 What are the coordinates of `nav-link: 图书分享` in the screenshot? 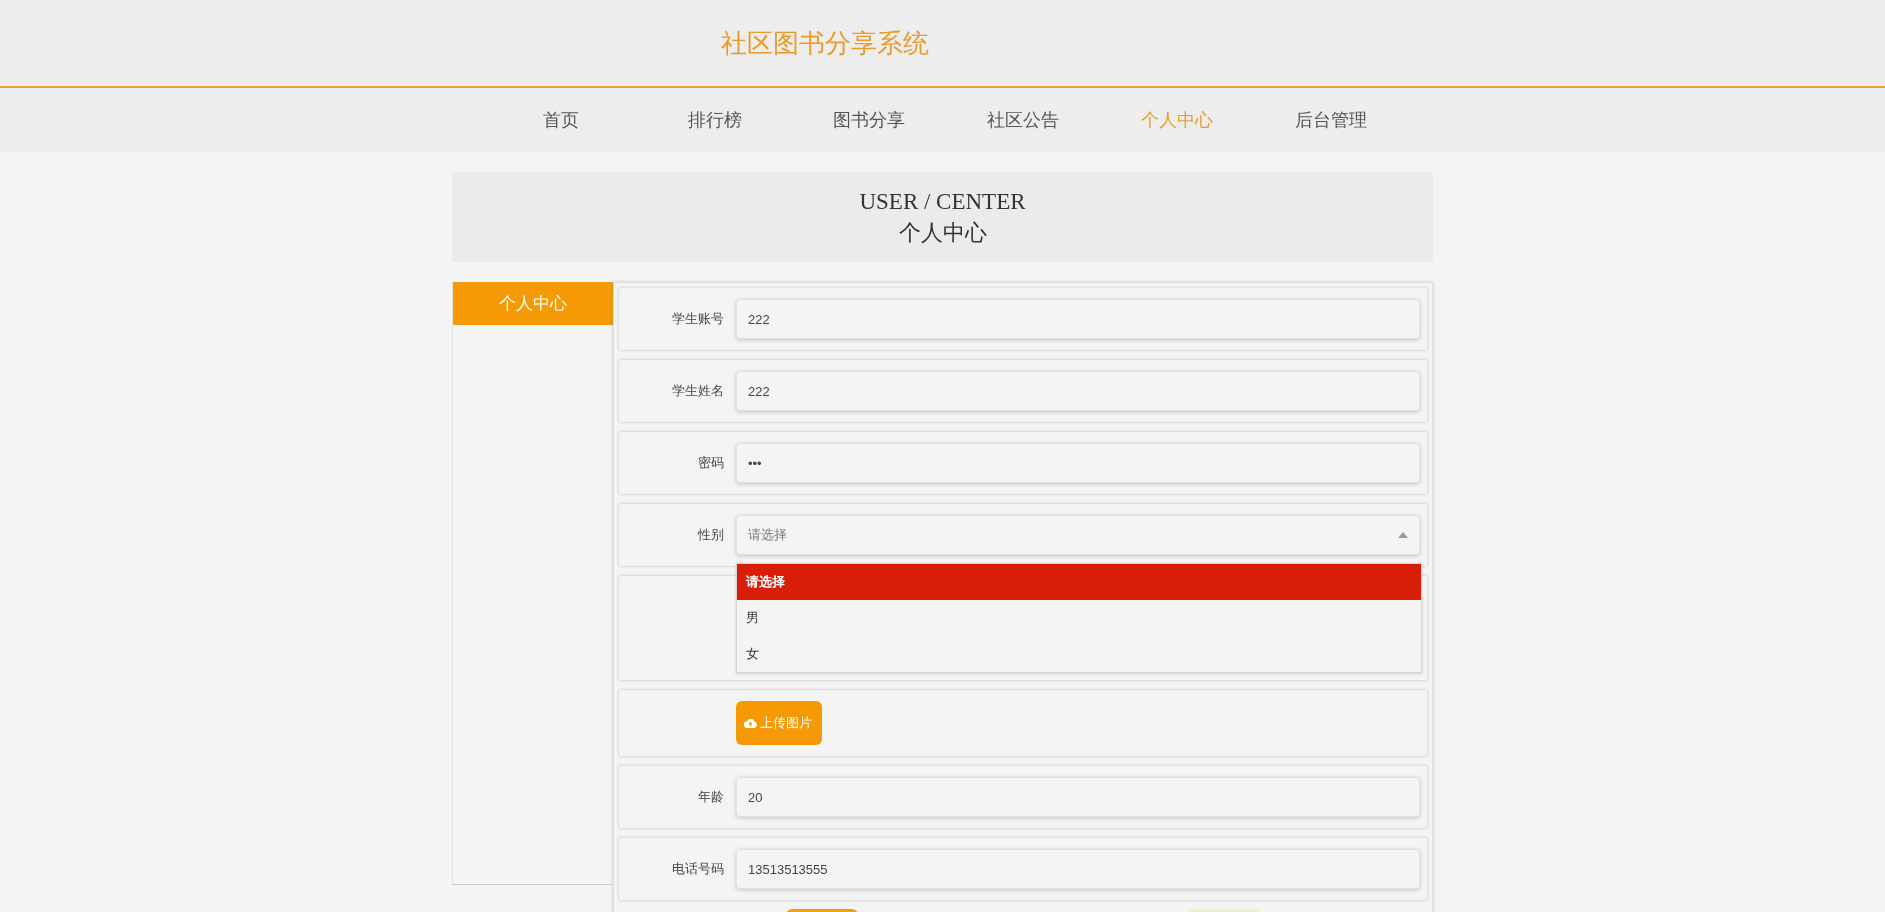 It's located at (868, 120).